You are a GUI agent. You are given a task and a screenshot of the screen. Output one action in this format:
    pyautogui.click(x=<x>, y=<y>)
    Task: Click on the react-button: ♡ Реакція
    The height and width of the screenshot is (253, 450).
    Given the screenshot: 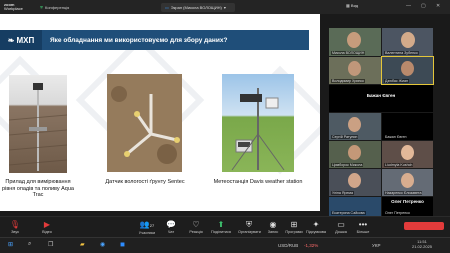 What is the action you would take?
    pyautogui.click(x=196, y=227)
    